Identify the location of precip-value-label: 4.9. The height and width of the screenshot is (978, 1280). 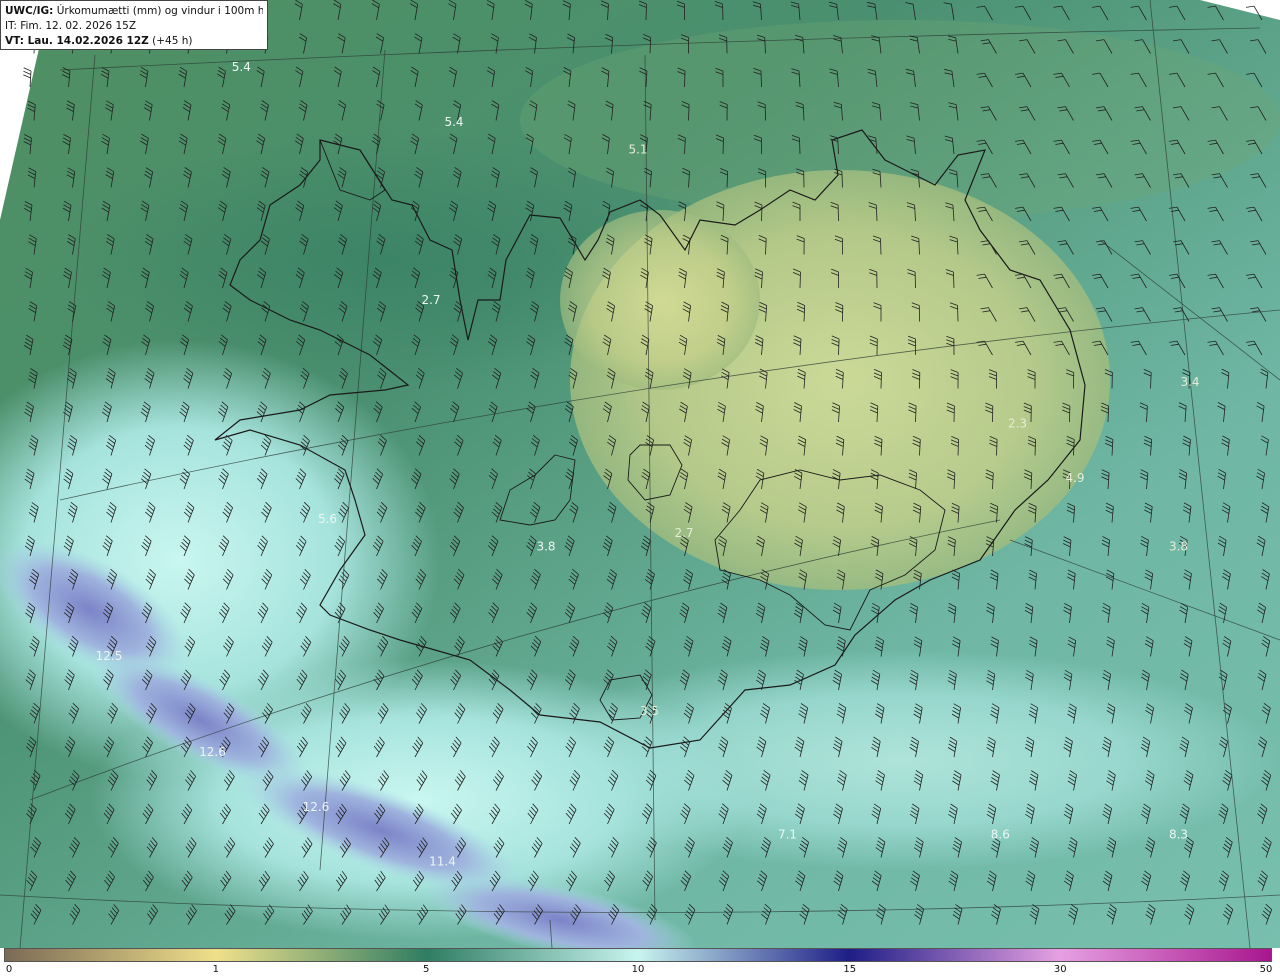
(1074, 478).